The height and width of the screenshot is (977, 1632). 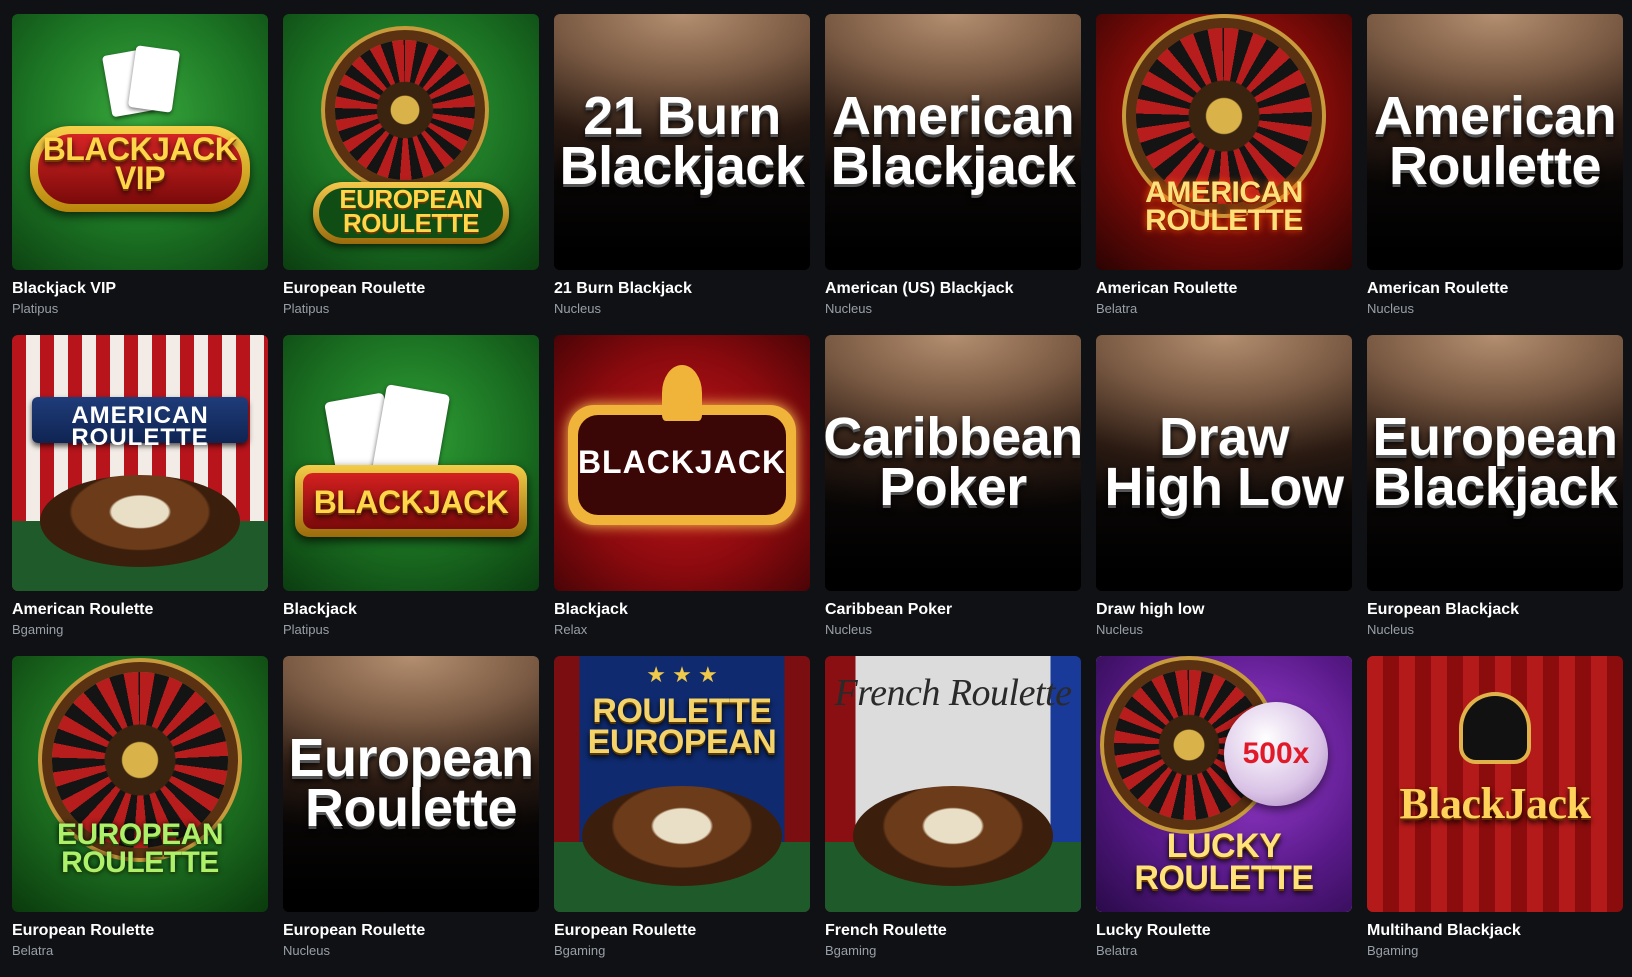 I want to click on game-art-text: European Roulette, so click(x=411, y=783).